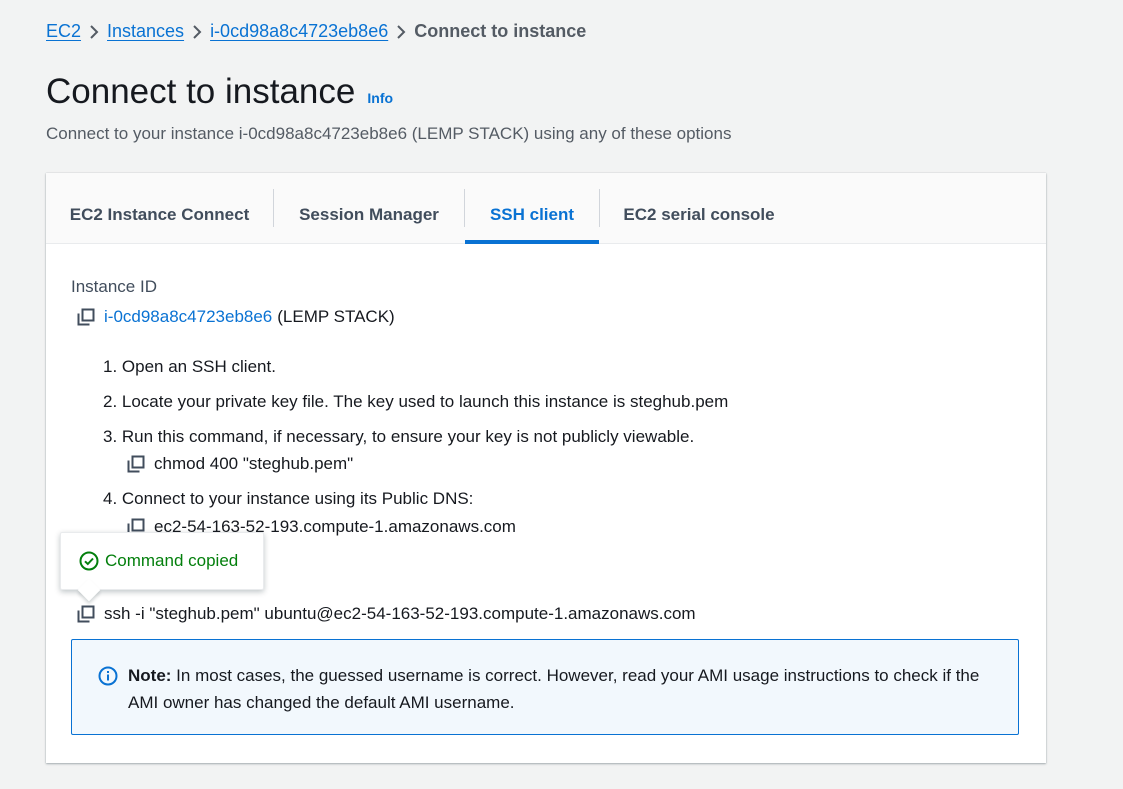 The width and height of the screenshot is (1123, 789). What do you see at coordinates (189, 366) in the screenshot?
I see `step-1: 1. Open an SSH client.` at bounding box center [189, 366].